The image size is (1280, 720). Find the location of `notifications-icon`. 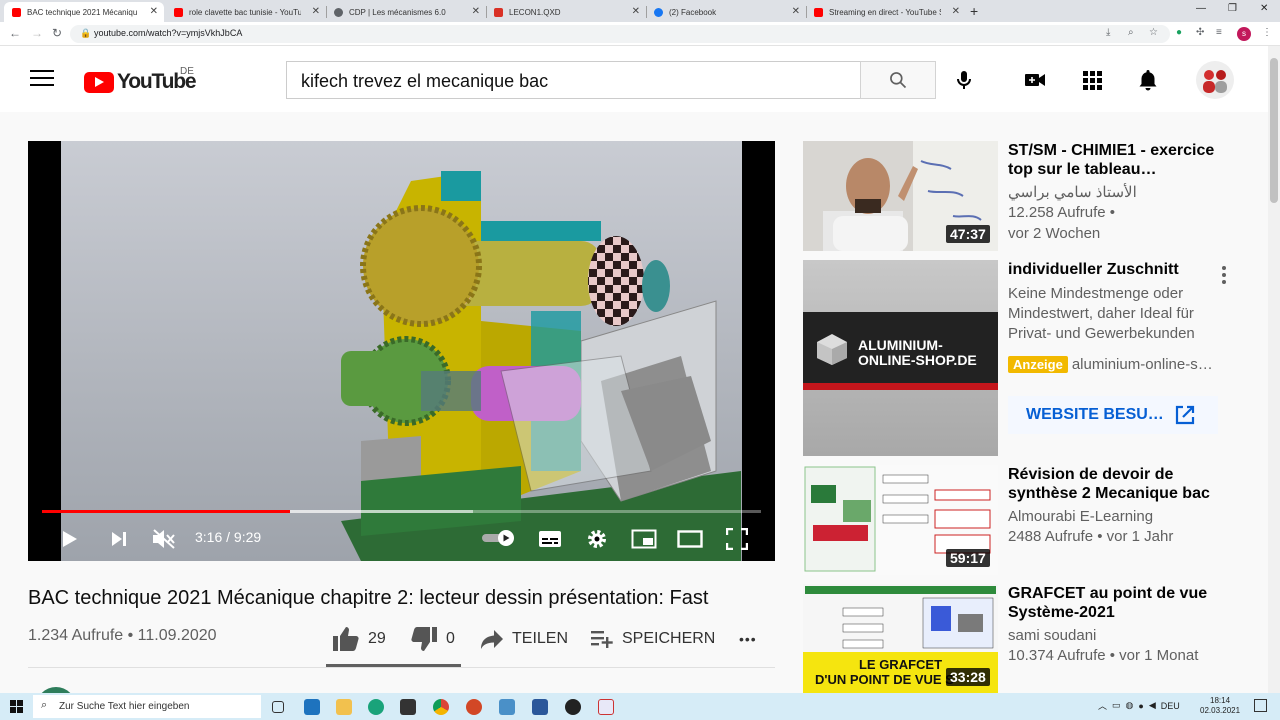

notifications-icon is located at coordinates (1260, 705).